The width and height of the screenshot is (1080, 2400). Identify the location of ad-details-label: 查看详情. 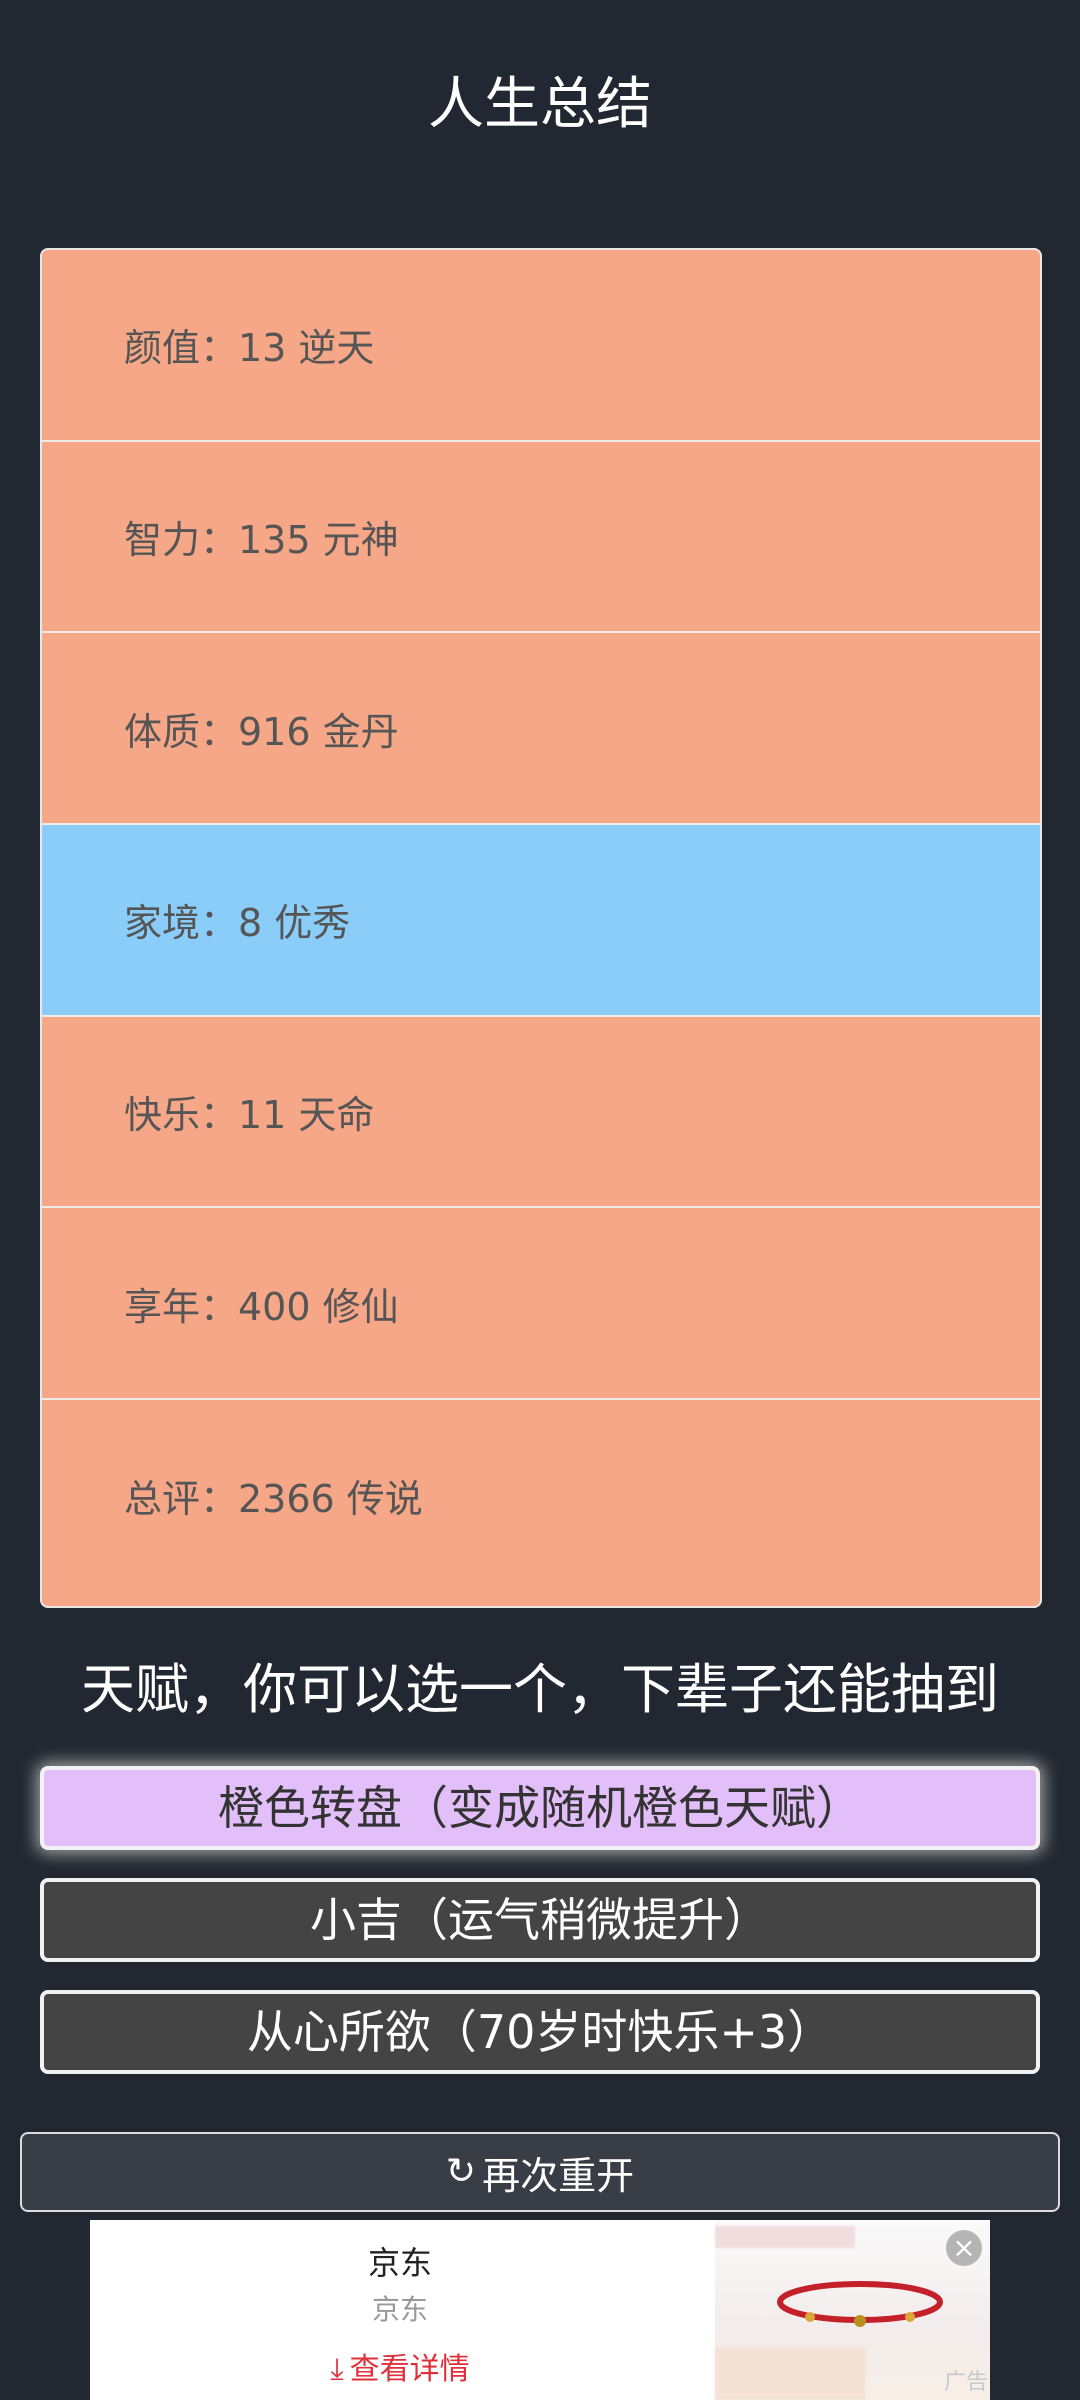
(409, 2369).